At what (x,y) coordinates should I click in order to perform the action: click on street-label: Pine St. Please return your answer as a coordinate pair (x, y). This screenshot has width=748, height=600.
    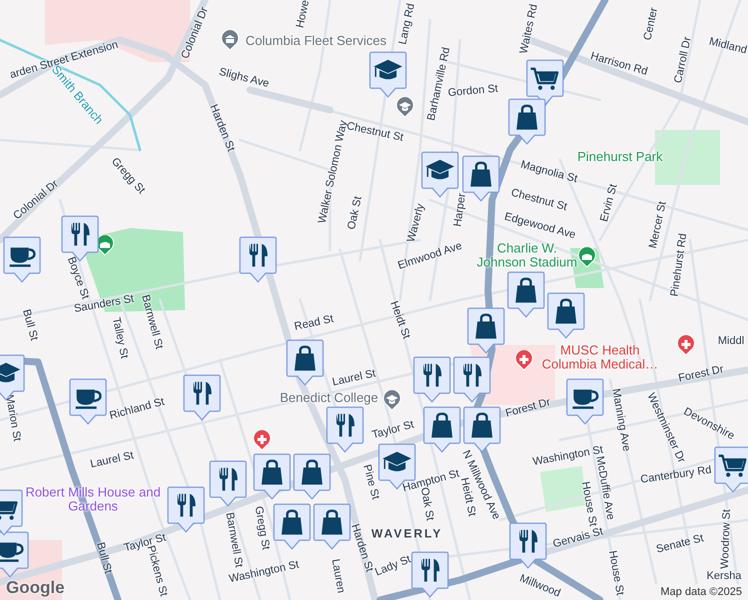
    Looking at the image, I should click on (371, 482).